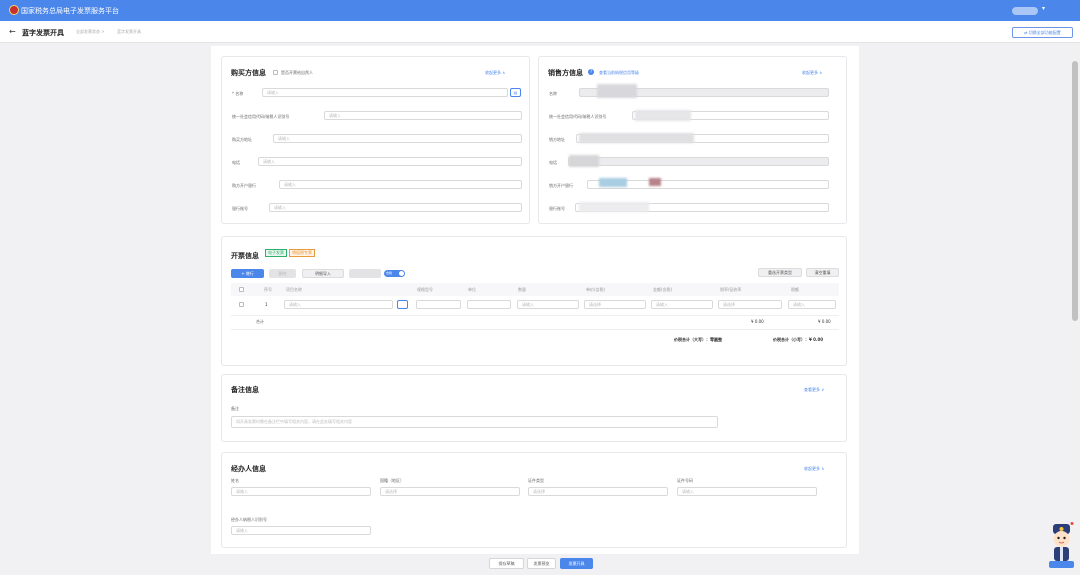 Image resolution: width=1080 pixels, height=575 pixels. Describe the element at coordinates (385, 92) in the screenshot. I see `buyer-name-input: 请输入` at that location.